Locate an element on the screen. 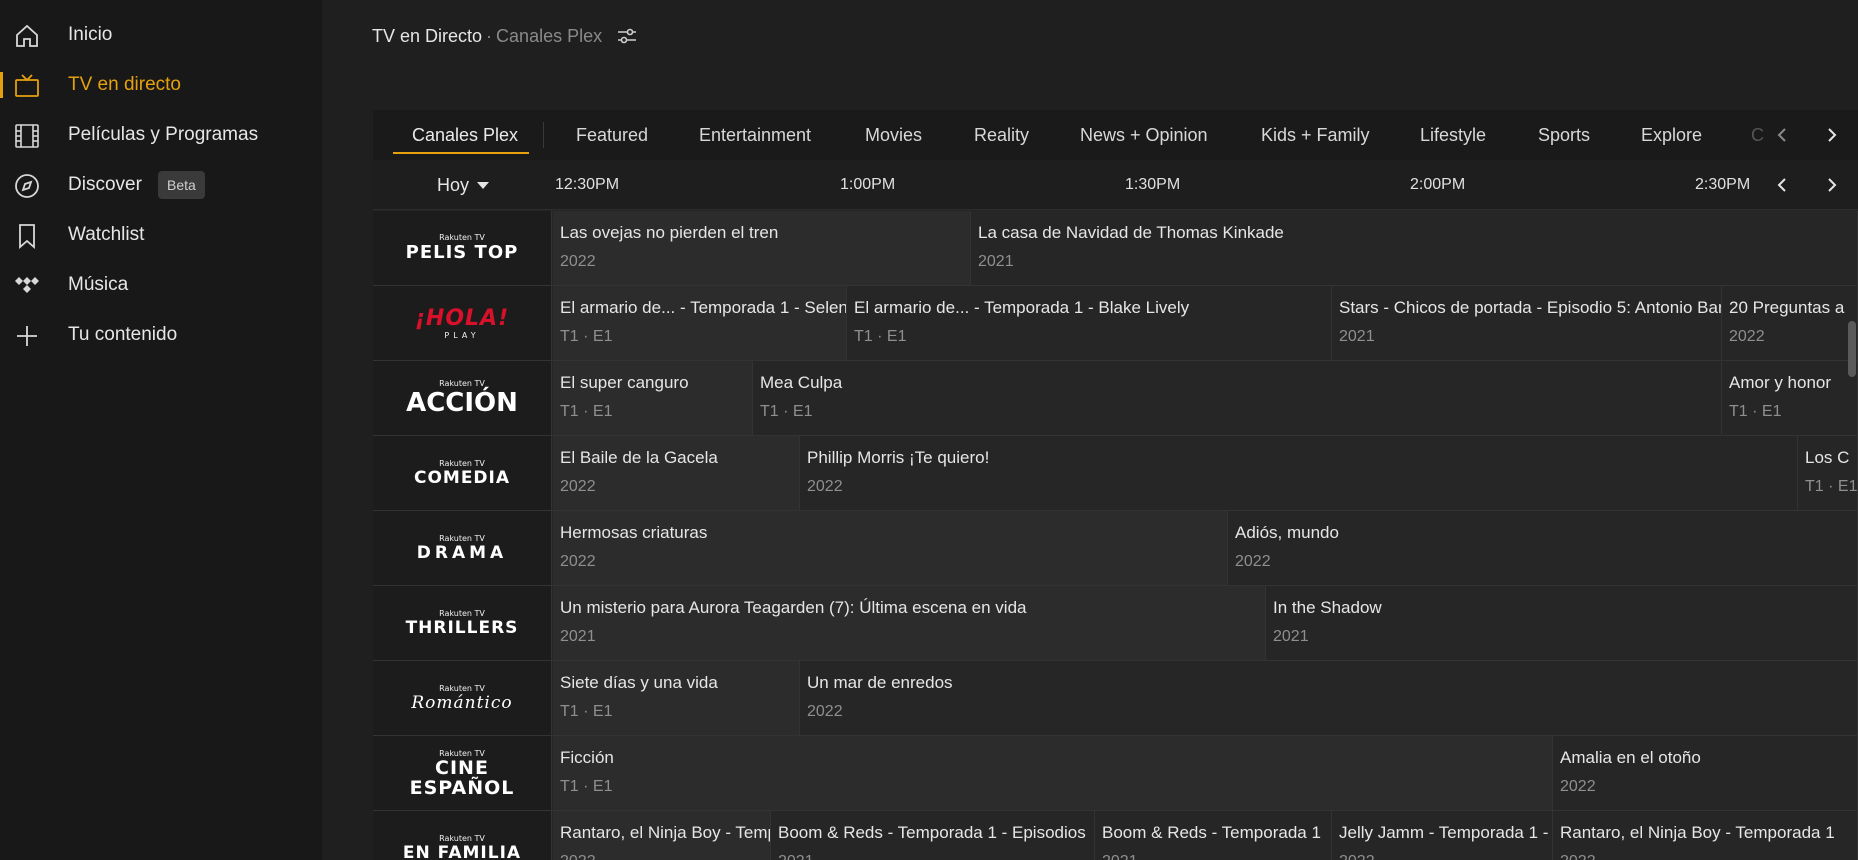  channel-logo: Rakuten TV PELIS TOP is located at coordinates (462, 248).